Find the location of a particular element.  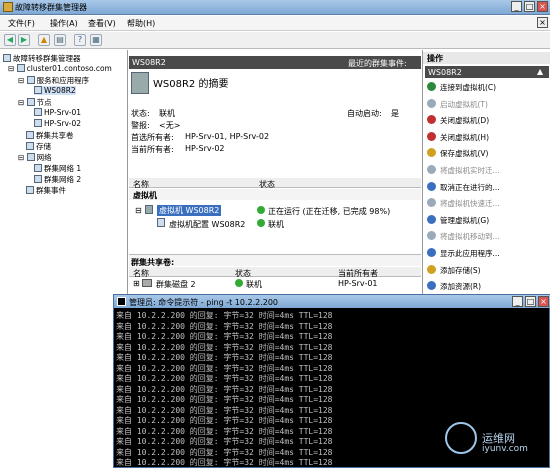

nodes-icon is located at coordinates (30, 102).